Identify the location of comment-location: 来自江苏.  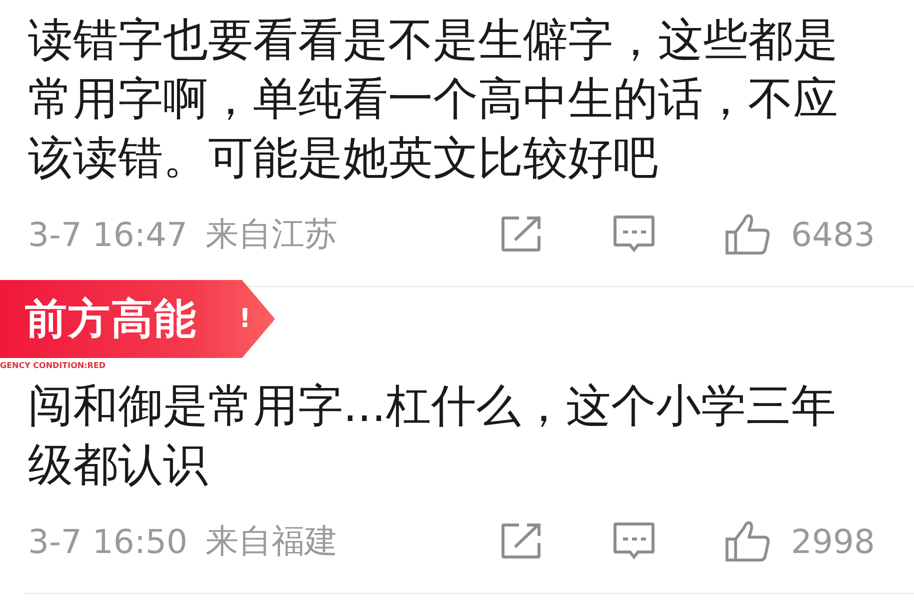
(272, 233).